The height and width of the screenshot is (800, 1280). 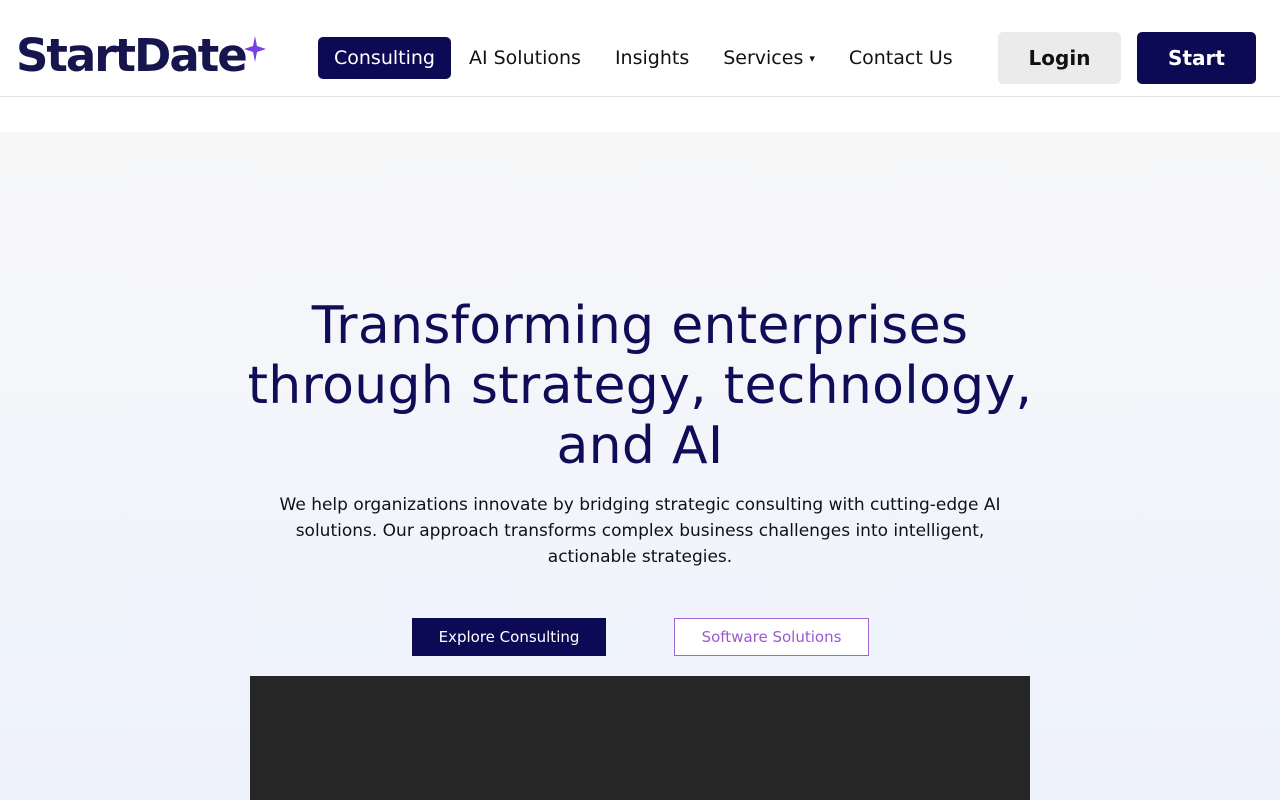 I want to click on hero-media-block, so click(x=640, y=738).